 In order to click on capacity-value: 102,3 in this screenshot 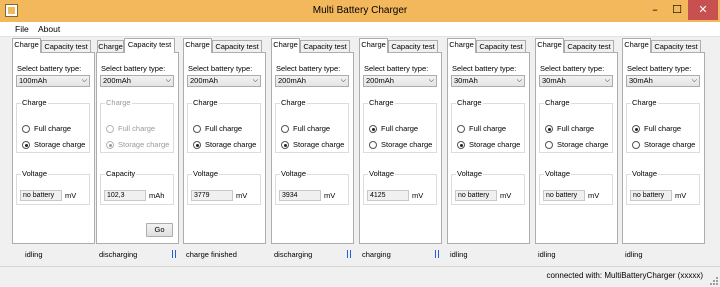, I will do `click(125, 195)`.